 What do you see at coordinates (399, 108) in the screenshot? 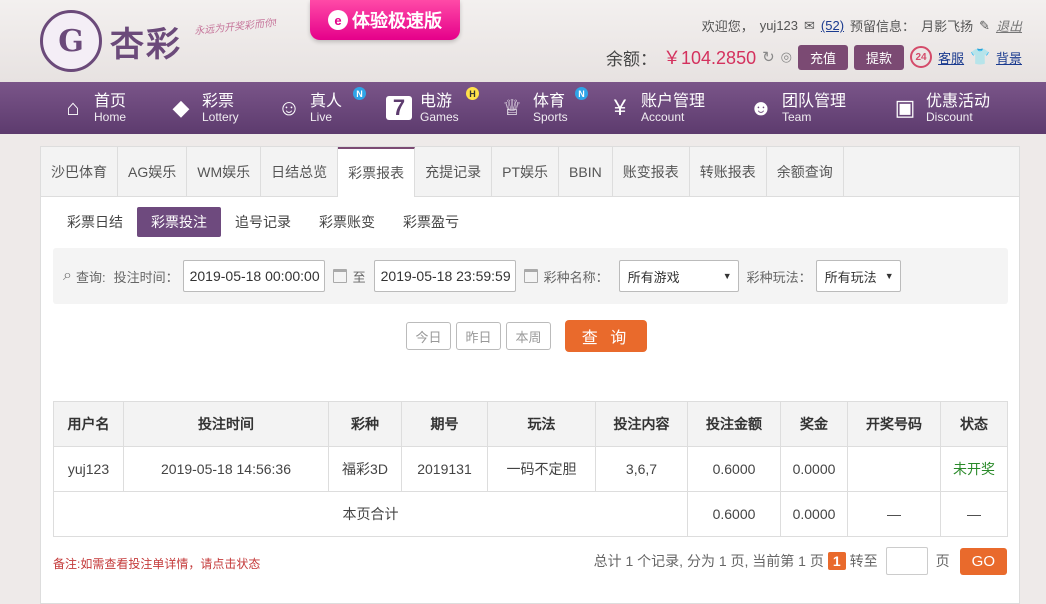
I see `slot-seven-icon: 7` at bounding box center [399, 108].